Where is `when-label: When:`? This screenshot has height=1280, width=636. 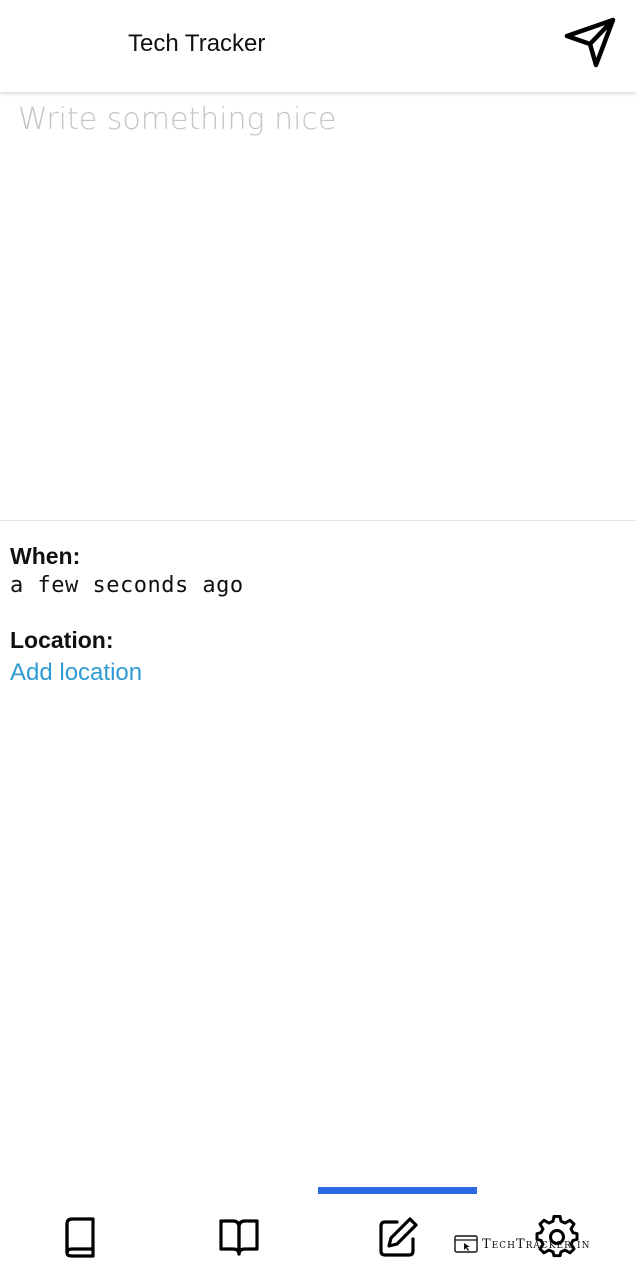
when-label: When: is located at coordinates (45, 556).